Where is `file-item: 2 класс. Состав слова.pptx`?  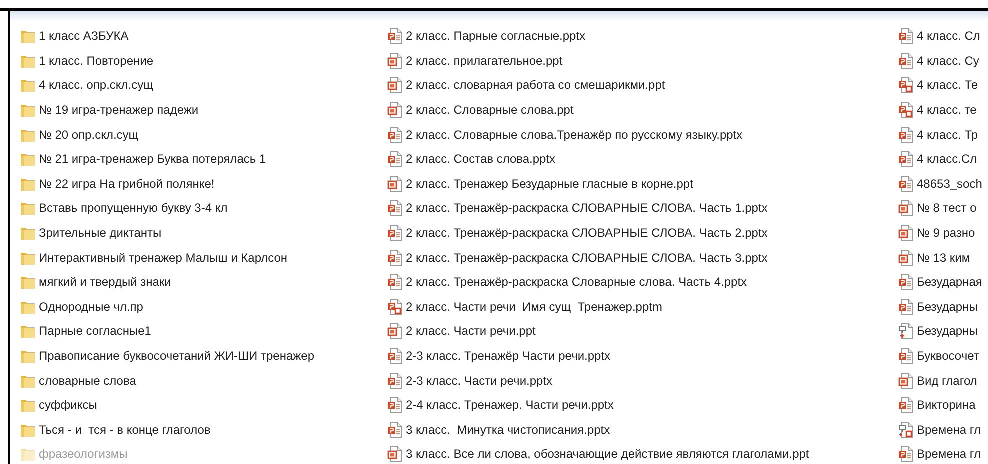 file-item: 2 класс. Состав слова.pptx is located at coordinates (642, 159).